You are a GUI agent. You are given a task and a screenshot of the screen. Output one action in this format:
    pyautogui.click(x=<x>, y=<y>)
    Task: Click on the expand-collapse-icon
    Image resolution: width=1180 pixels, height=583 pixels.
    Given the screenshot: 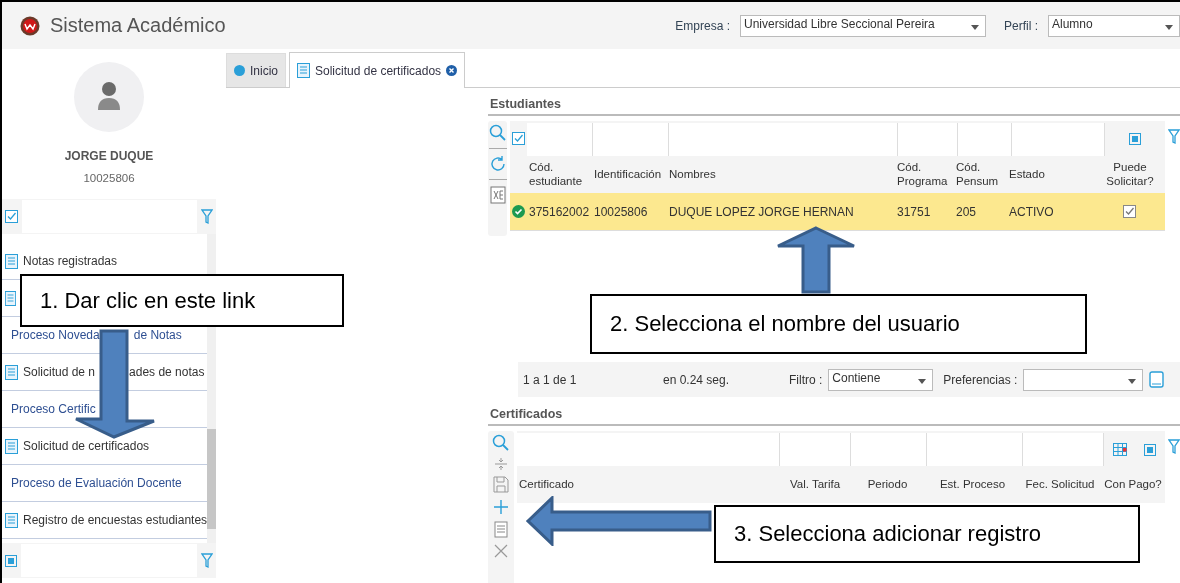 What is the action you would take?
    pyautogui.click(x=501, y=464)
    